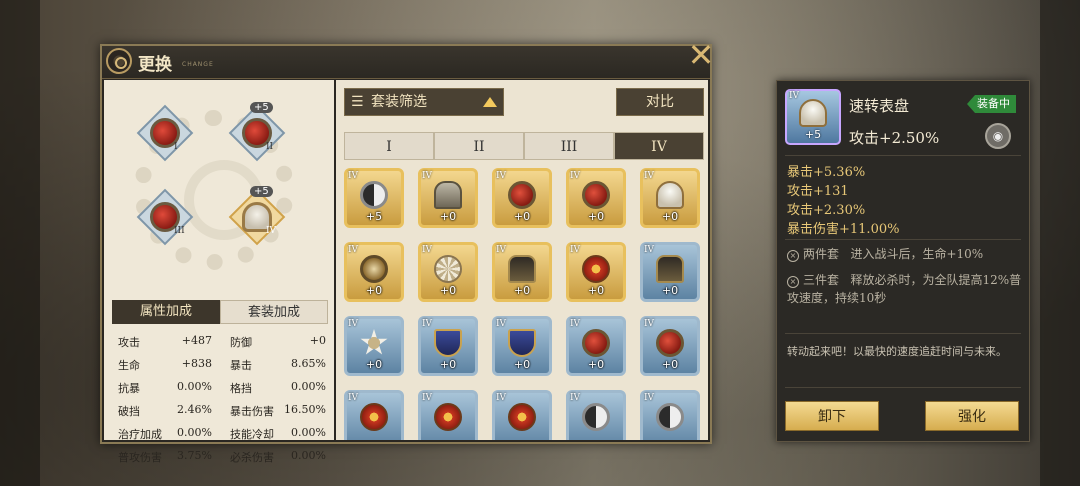 This screenshot has width=1080, height=486. What do you see at coordinates (374, 198) in the screenshot?
I see `item-card: IV +5` at bounding box center [374, 198].